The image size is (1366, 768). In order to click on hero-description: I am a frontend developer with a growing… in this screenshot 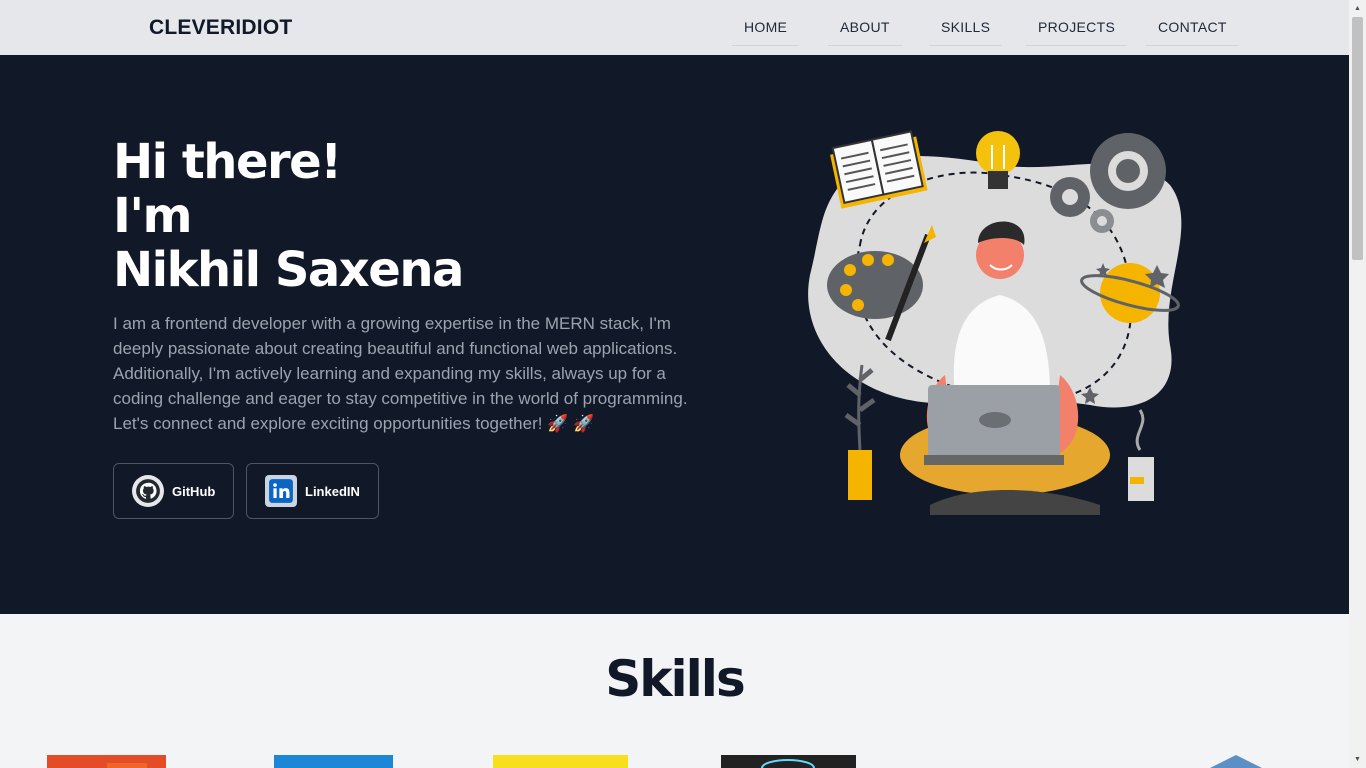, I will do `click(400, 373)`.